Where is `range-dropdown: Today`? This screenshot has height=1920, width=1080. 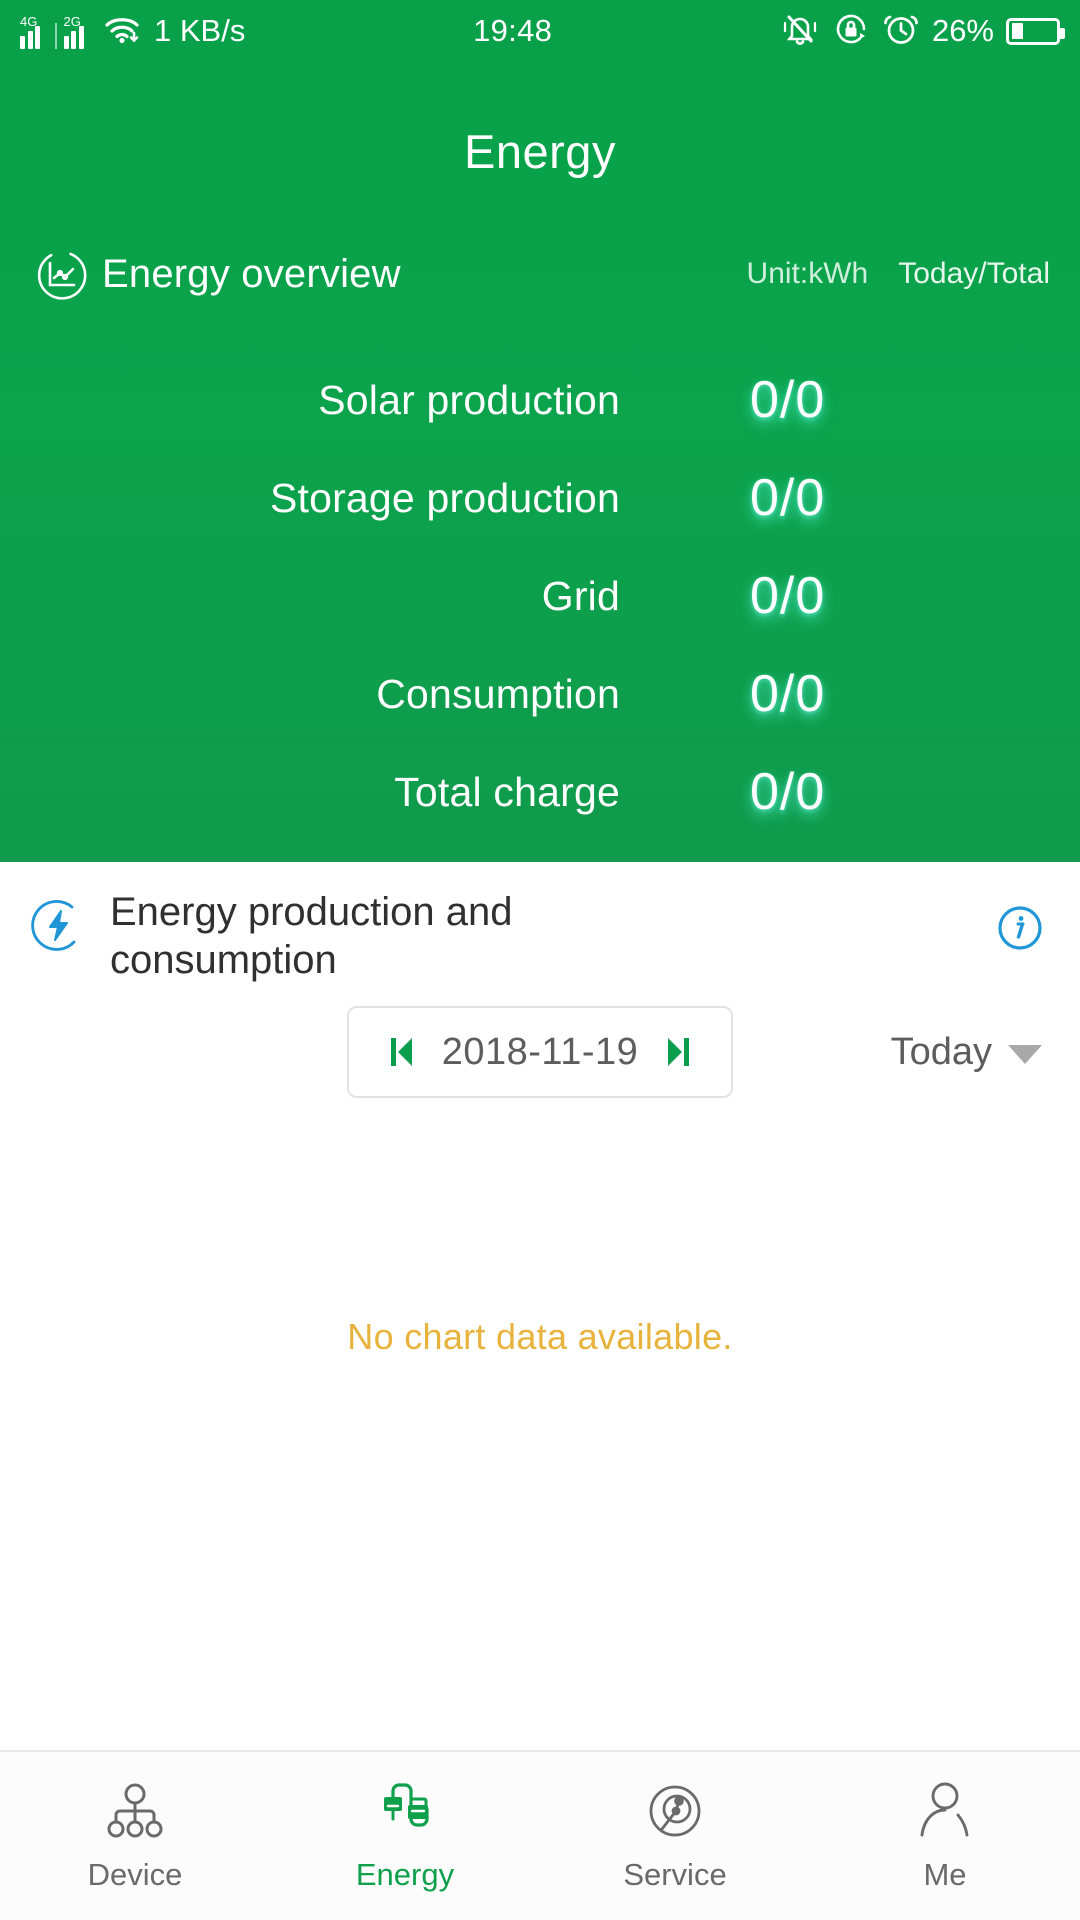
range-dropdown: Today is located at coordinates (966, 1052).